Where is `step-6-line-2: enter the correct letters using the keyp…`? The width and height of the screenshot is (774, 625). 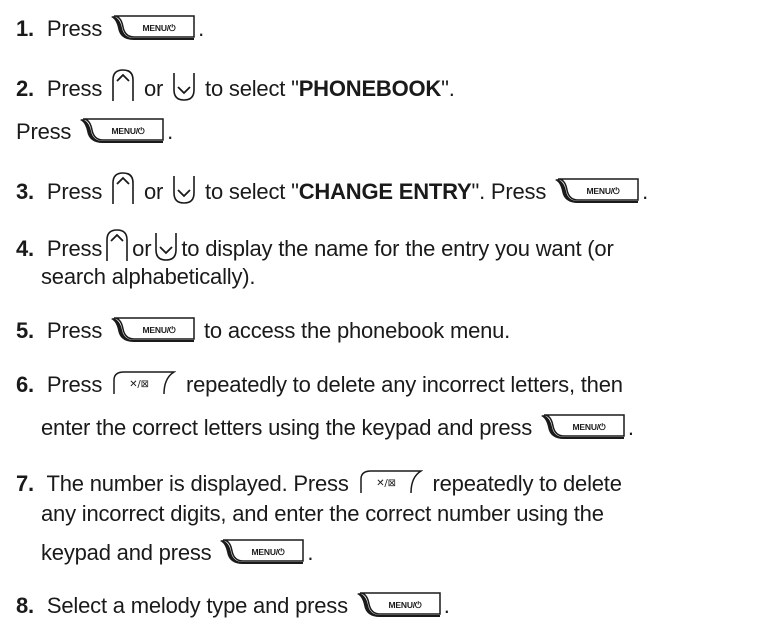 step-6-line-2: enter the correct letters using the keyp… is located at coordinates (337, 429).